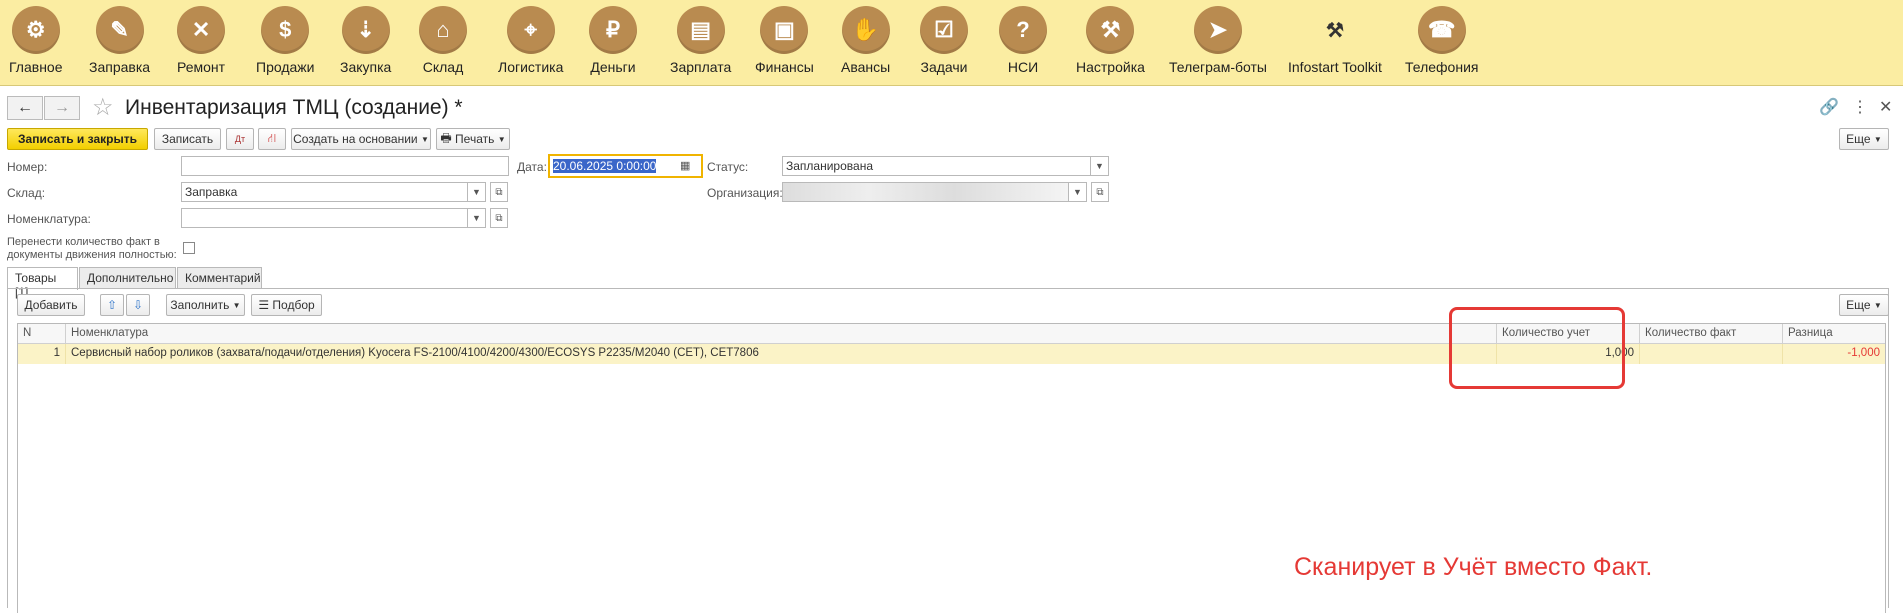 This screenshot has width=1903, height=613. Describe the element at coordinates (865, 40) in the screenshot. I see `section-advances: ✋ Авансы` at that location.